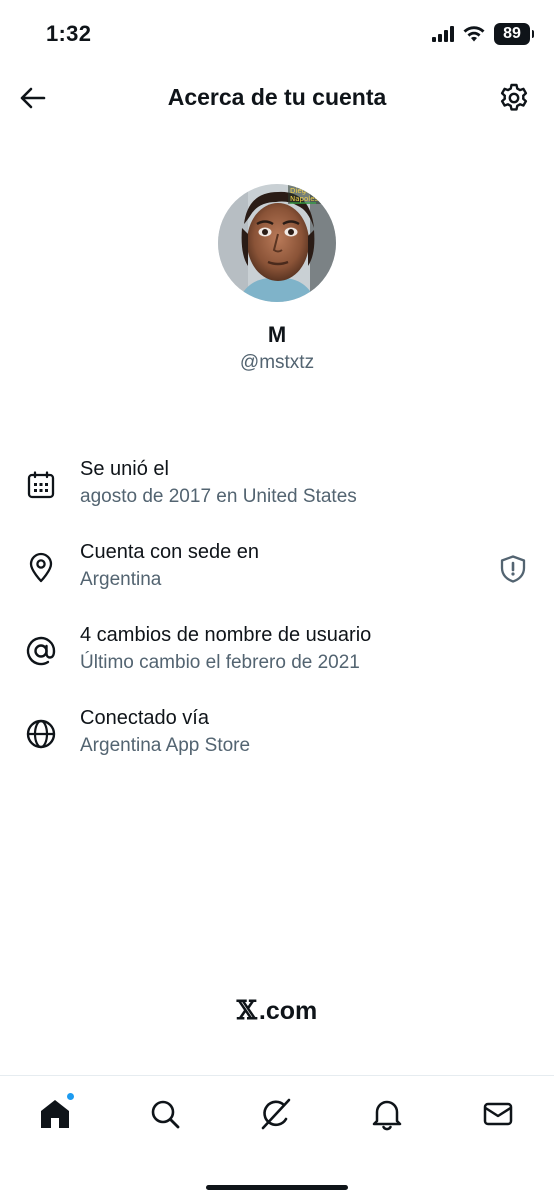 Image resolution: width=554 pixels, height=1199 pixels. Describe the element at coordinates (41, 568) in the screenshot. I see `location-pin-icon` at that location.